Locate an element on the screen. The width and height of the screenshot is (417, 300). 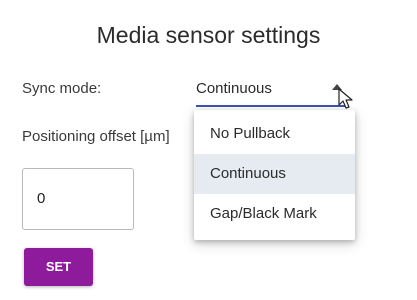
sync-mode-label: Sync mode: is located at coordinates (62, 88).